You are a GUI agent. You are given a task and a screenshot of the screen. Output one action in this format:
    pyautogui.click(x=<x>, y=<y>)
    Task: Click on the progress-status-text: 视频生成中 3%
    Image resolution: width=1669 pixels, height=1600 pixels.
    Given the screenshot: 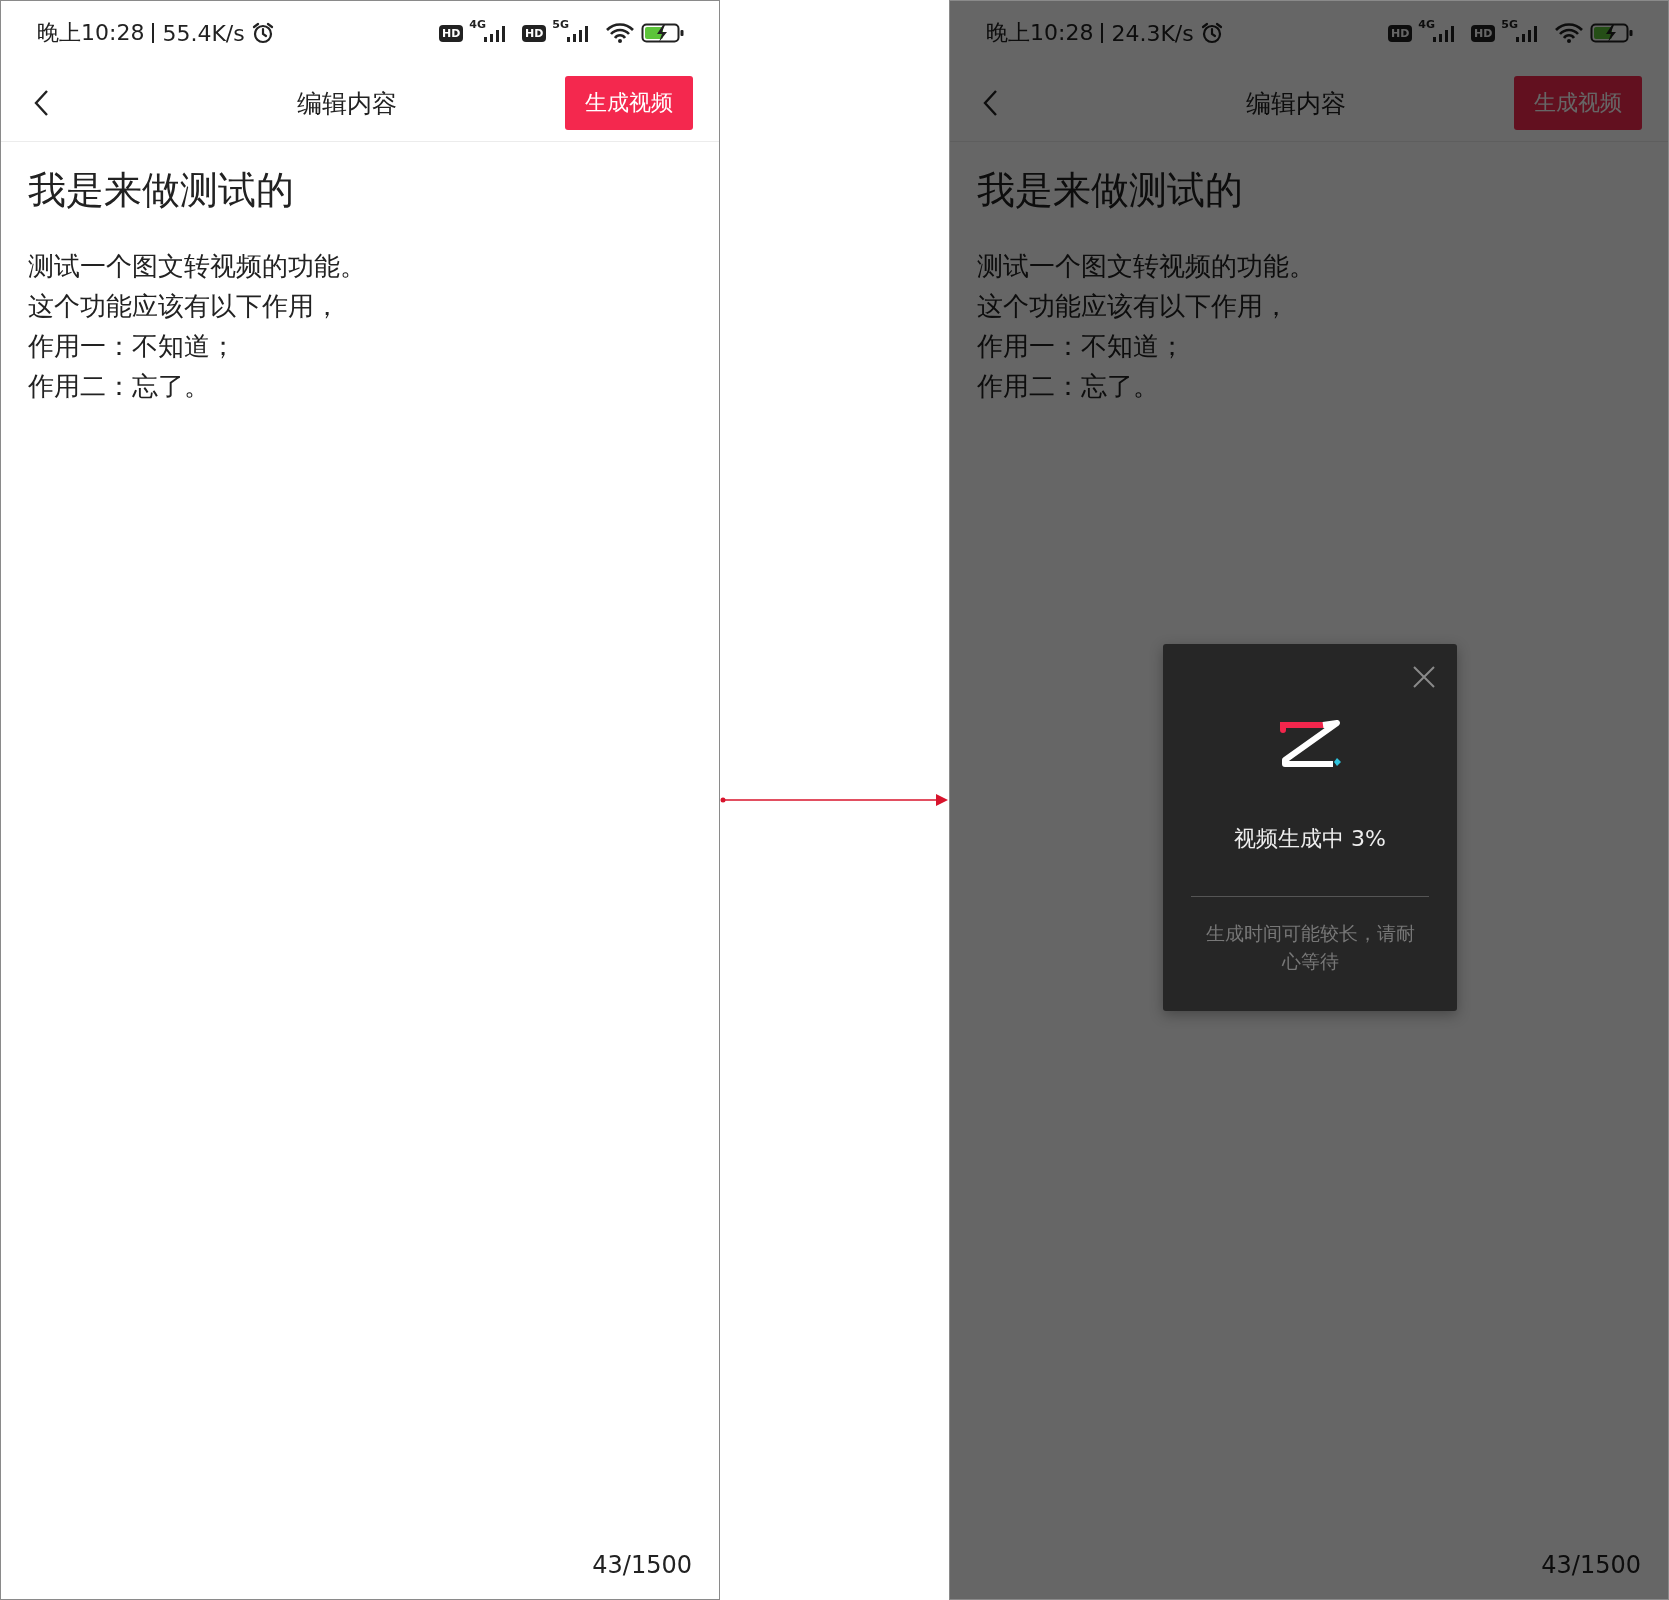 What is the action you would take?
    pyautogui.click(x=1310, y=839)
    